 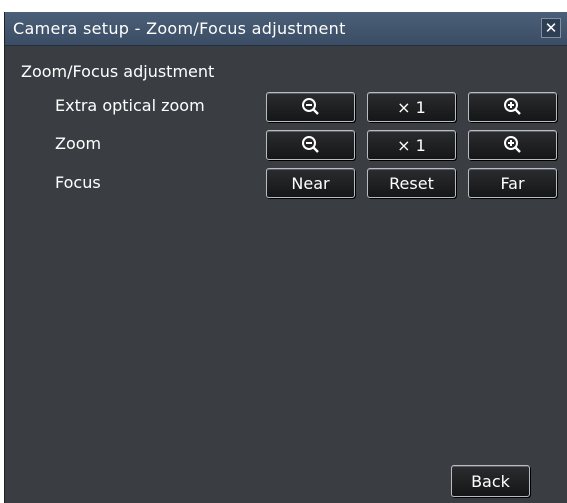 I want to click on extra-optical-zoom-reset-label: × 1, so click(x=411, y=107).